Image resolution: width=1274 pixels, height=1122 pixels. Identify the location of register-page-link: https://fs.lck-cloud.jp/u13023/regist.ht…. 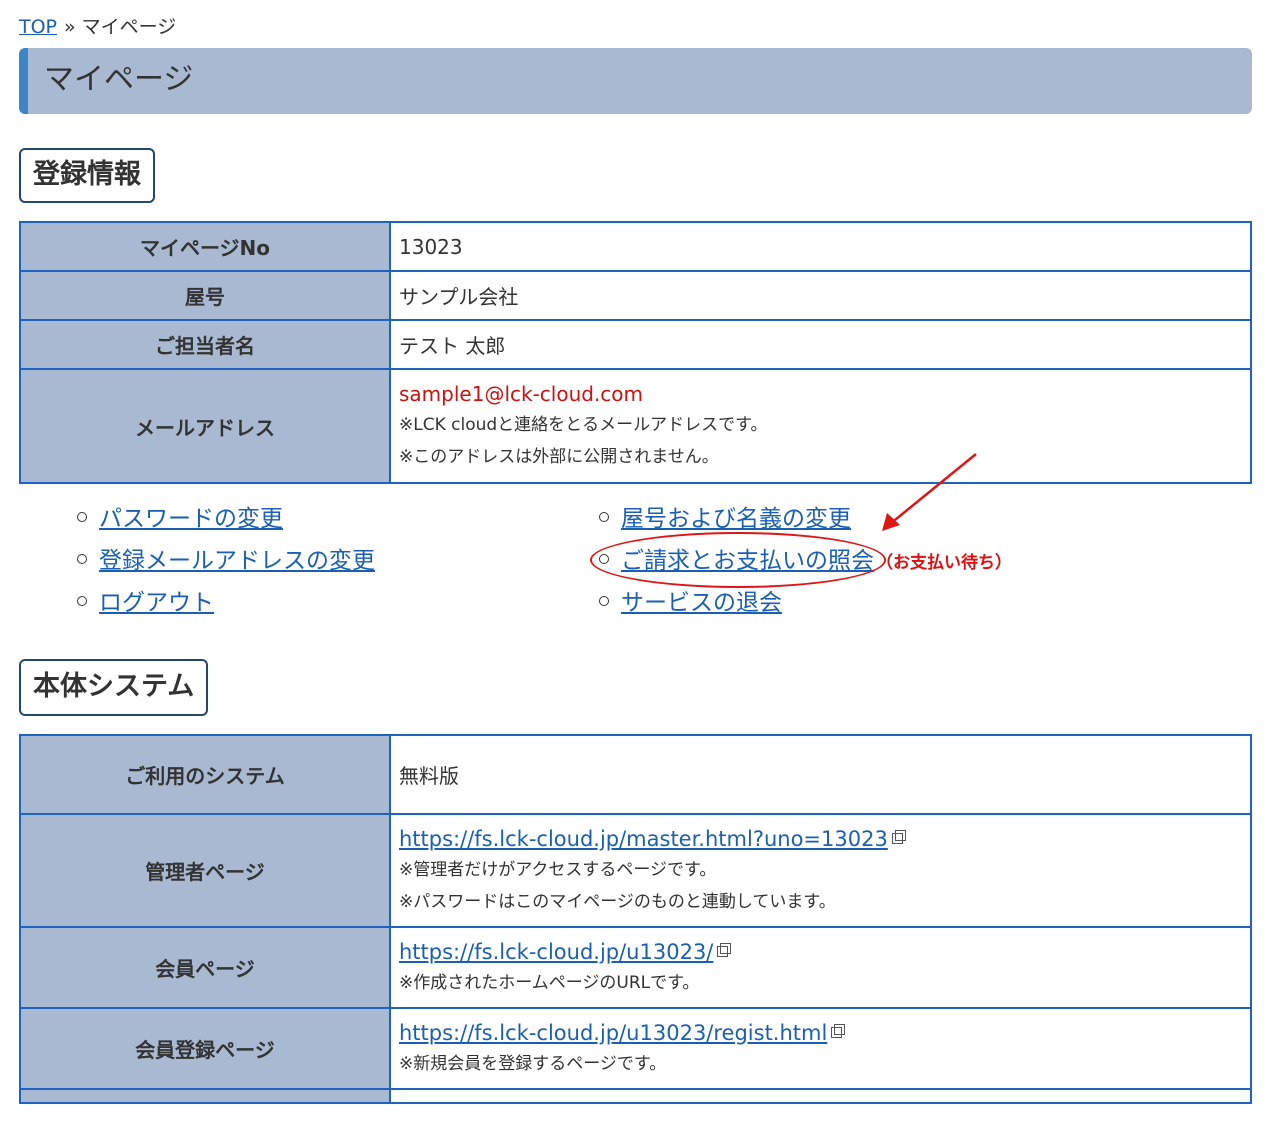
(613, 1033).